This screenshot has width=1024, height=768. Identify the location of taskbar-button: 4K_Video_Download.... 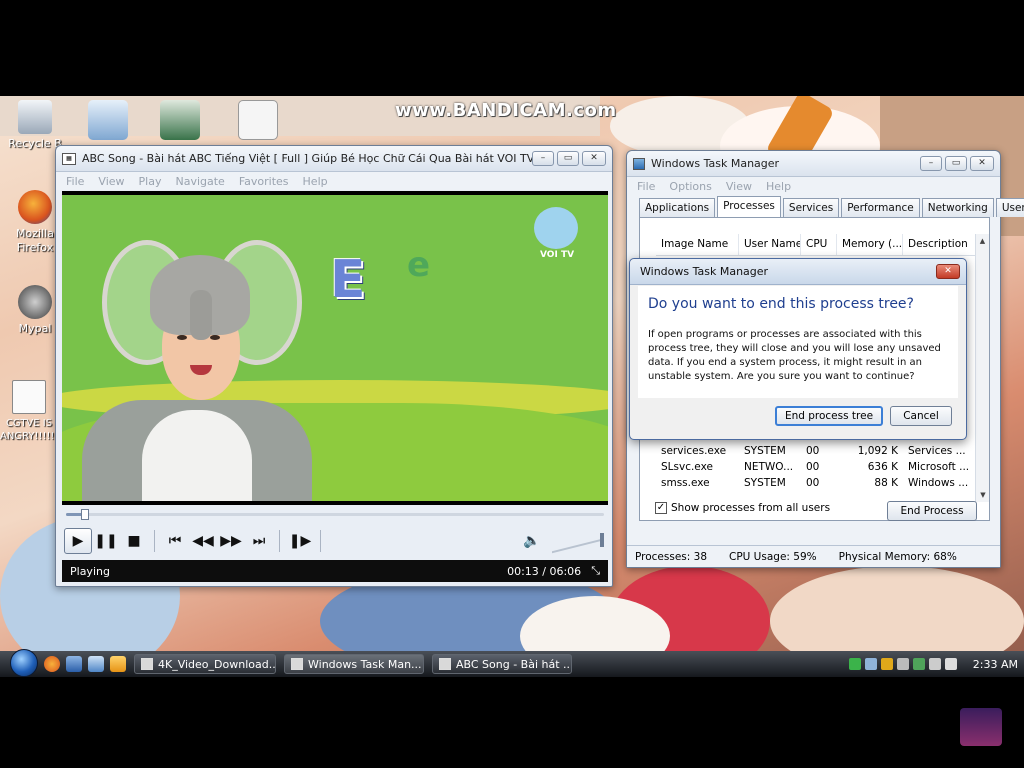
(205, 664).